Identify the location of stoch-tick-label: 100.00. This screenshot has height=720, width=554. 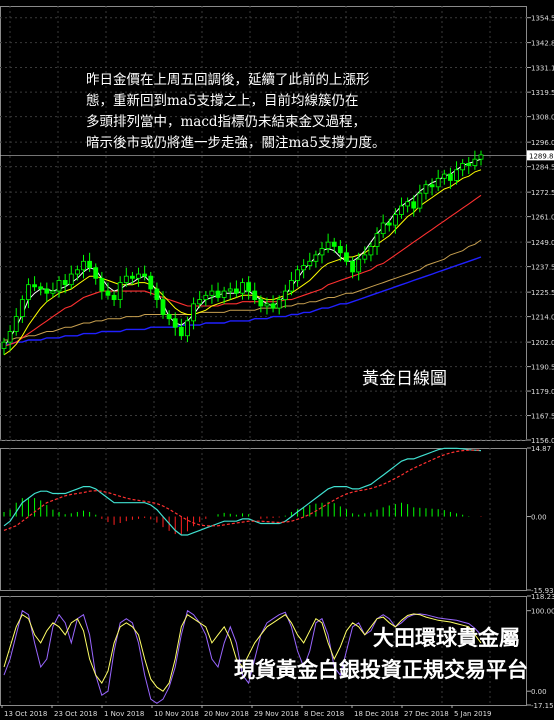
(542, 612).